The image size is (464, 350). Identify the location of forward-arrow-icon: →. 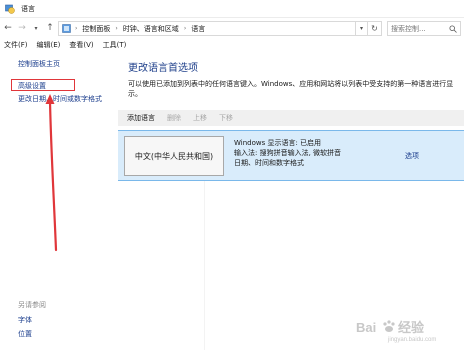
(22, 28).